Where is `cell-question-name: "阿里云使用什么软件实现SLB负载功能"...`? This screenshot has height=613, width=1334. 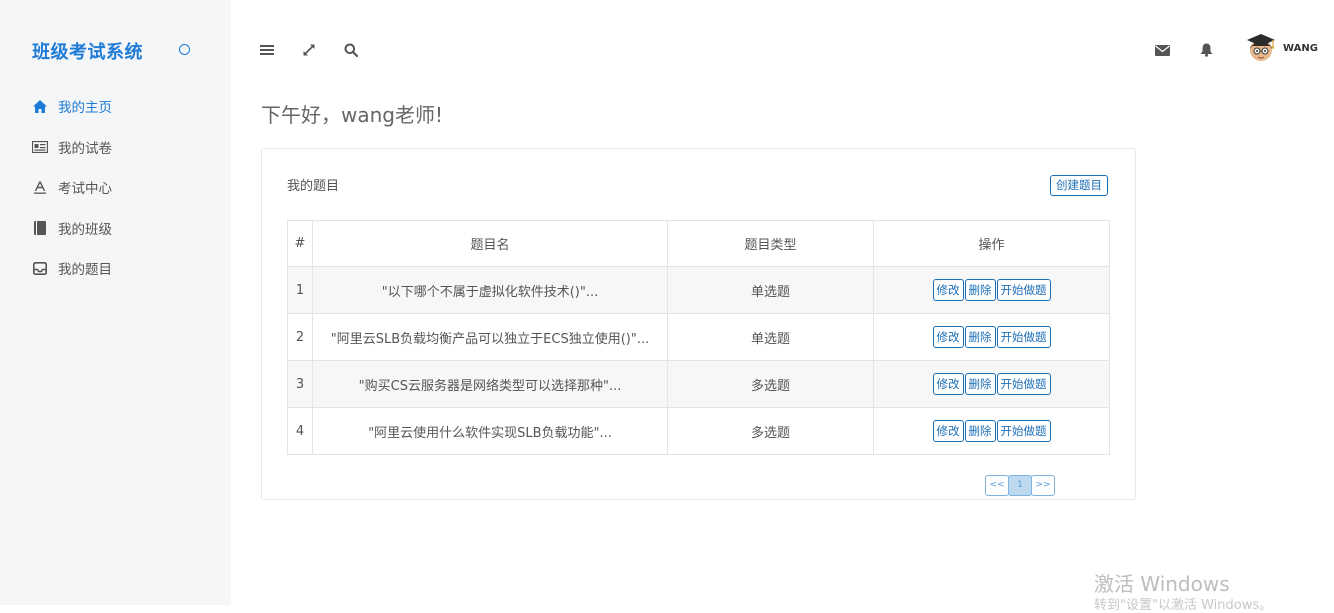 cell-question-name: "阿里云使用什么软件实现SLB负载功能"... is located at coordinates (490, 431).